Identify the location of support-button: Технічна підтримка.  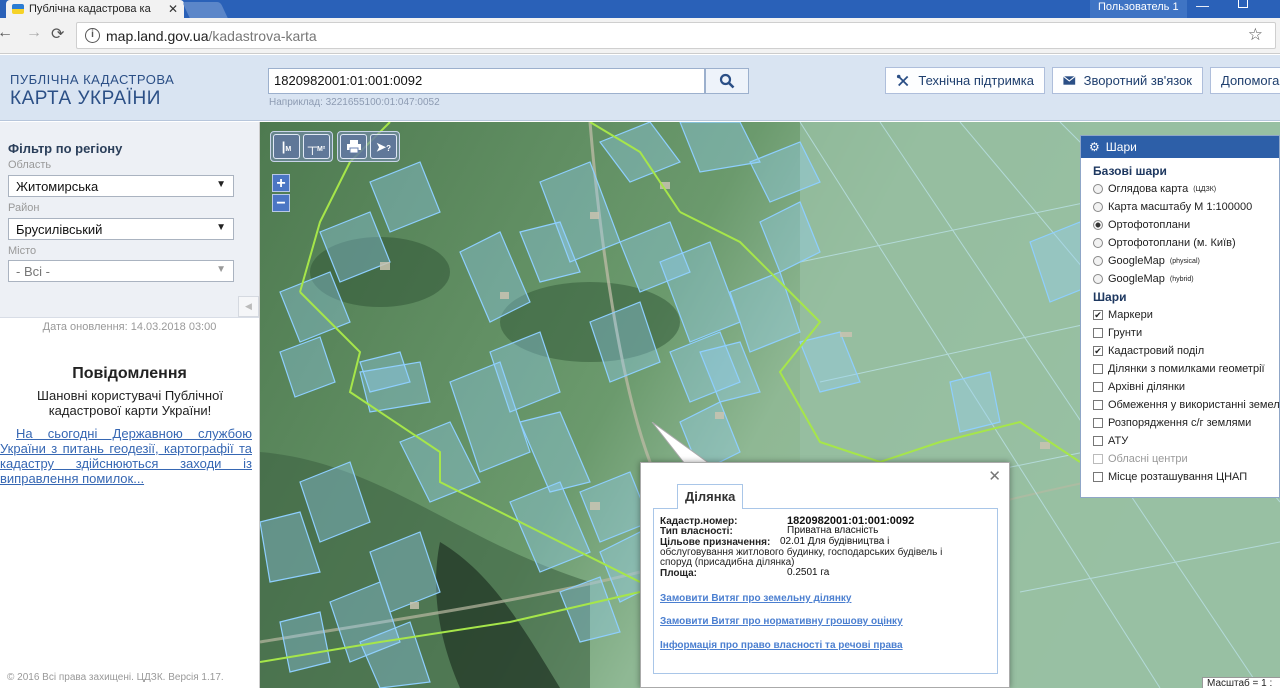
(965, 80).